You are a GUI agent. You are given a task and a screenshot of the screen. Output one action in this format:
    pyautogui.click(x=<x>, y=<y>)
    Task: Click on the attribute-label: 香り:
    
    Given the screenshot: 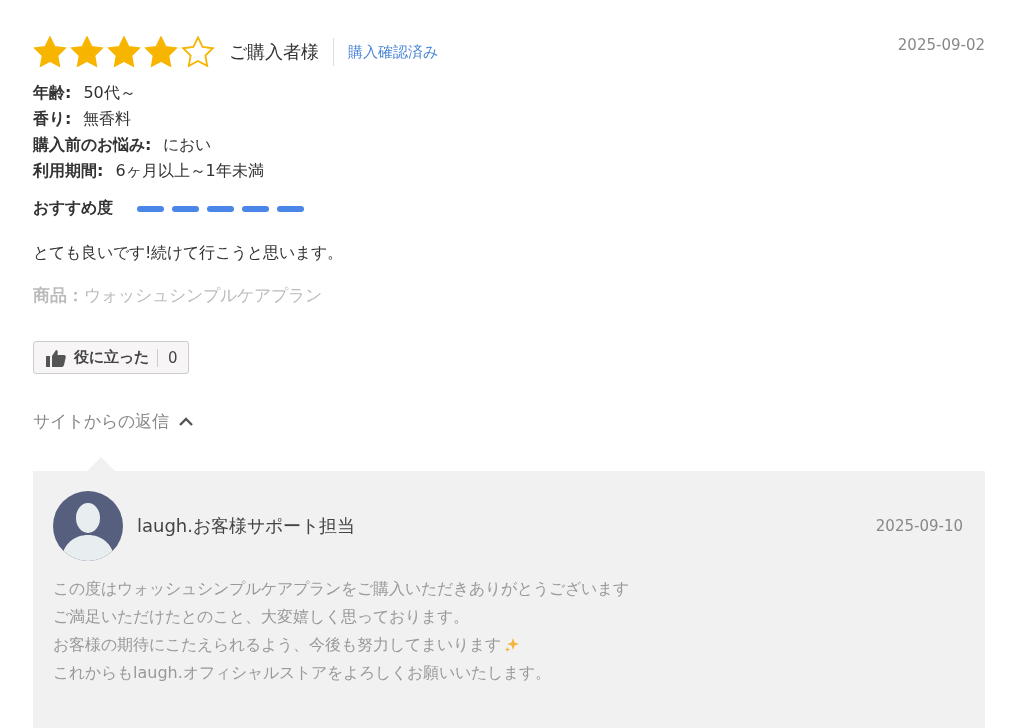 What is the action you would take?
    pyautogui.click(x=52, y=119)
    